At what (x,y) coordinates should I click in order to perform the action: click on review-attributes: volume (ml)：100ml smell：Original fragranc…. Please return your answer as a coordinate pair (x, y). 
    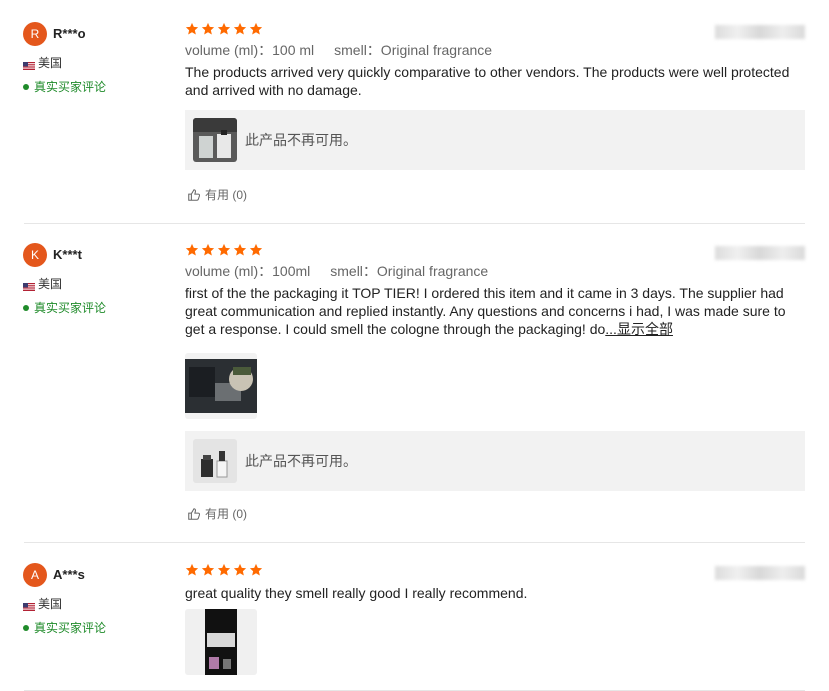
    Looking at the image, I should click on (495, 271).